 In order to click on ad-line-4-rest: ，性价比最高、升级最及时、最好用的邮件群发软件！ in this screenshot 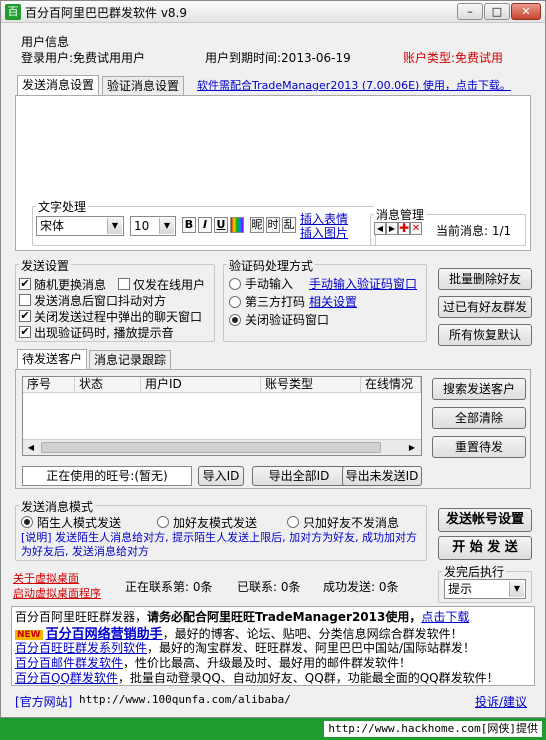, I will do `click(267, 663)`.